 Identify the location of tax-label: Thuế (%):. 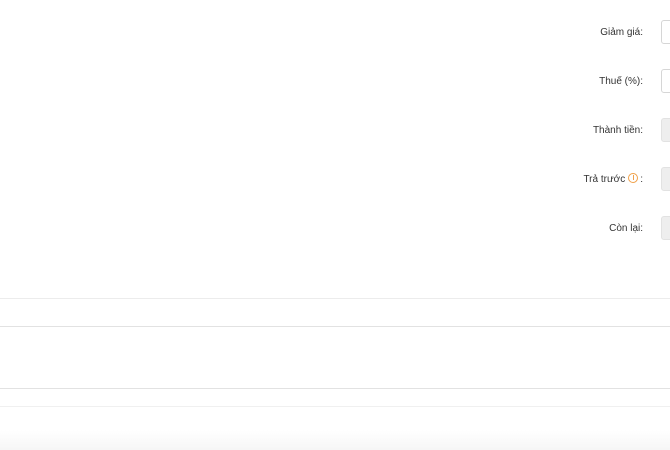
(621, 81).